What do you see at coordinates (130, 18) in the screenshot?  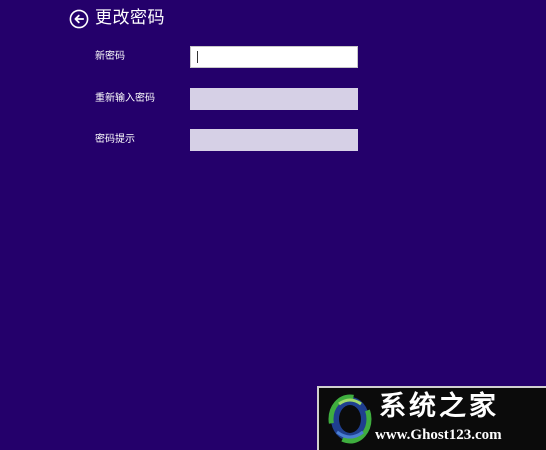 I see `page-title: 更改密码` at bounding box center [130, 18].